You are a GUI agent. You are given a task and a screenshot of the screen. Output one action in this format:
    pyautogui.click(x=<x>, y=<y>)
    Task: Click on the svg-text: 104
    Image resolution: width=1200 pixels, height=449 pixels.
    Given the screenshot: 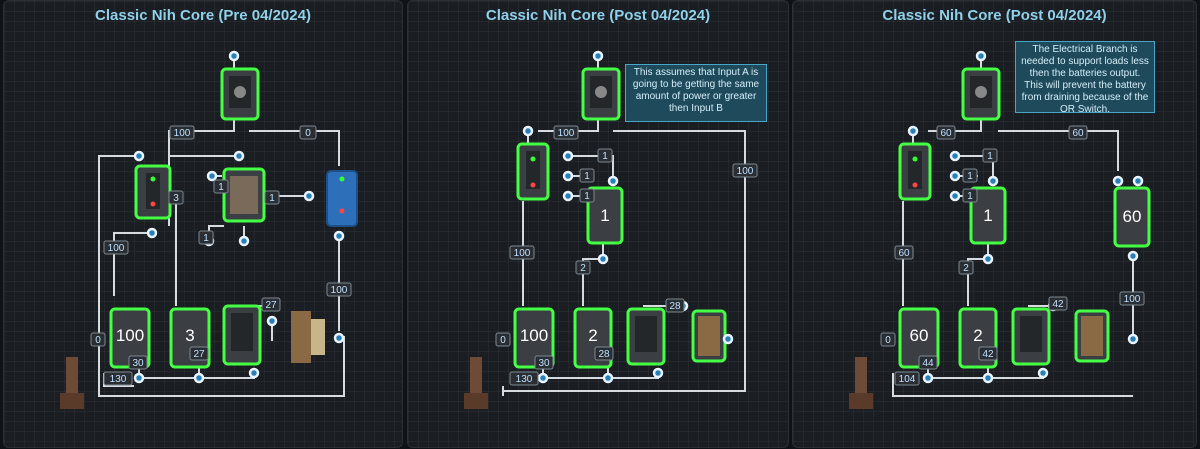 What is the action you would take?
    pyautogui.click(x=907, y=379)
    